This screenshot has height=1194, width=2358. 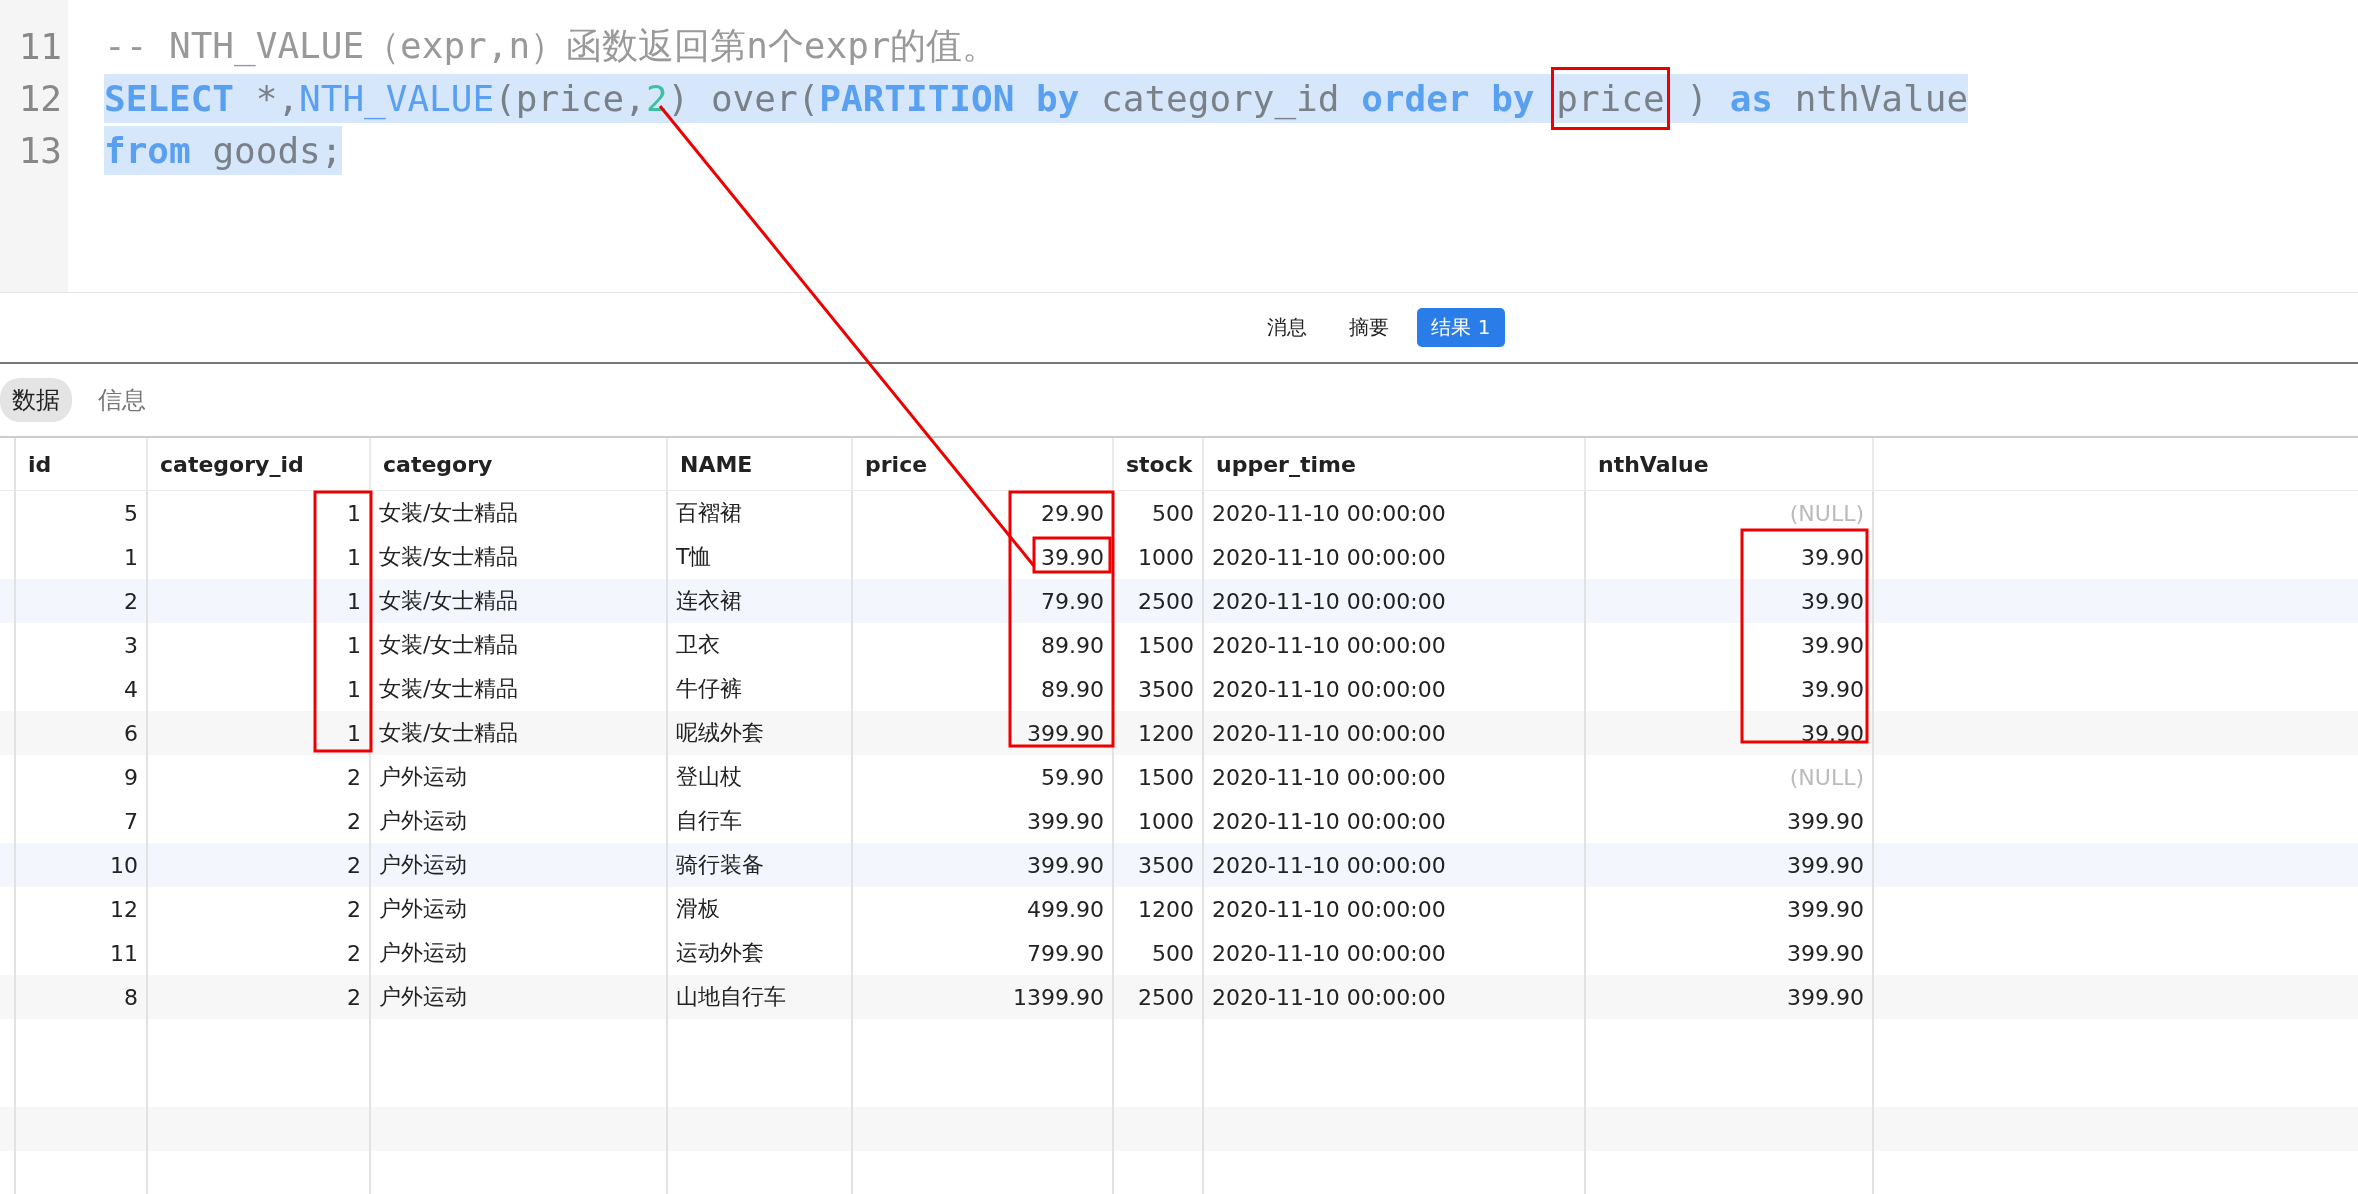 I want to click on code-text: nthValue, so click(x=1881, y=98).